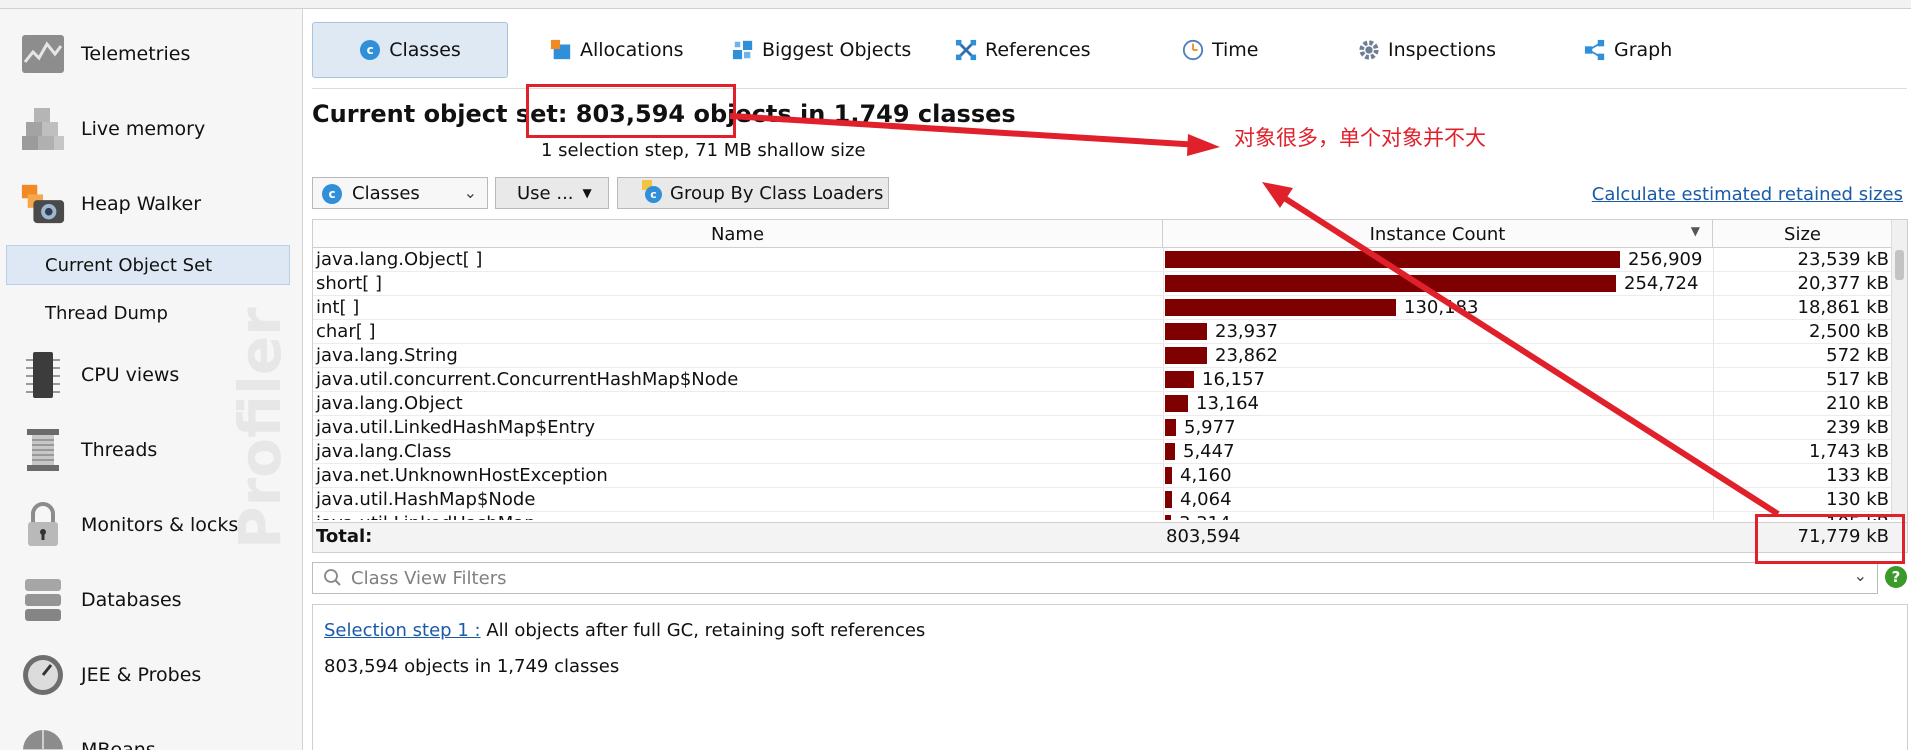 The height and width of the screenshot is (750, 1911). I want to click on annotation-arrowhead, so click(1203, 145).